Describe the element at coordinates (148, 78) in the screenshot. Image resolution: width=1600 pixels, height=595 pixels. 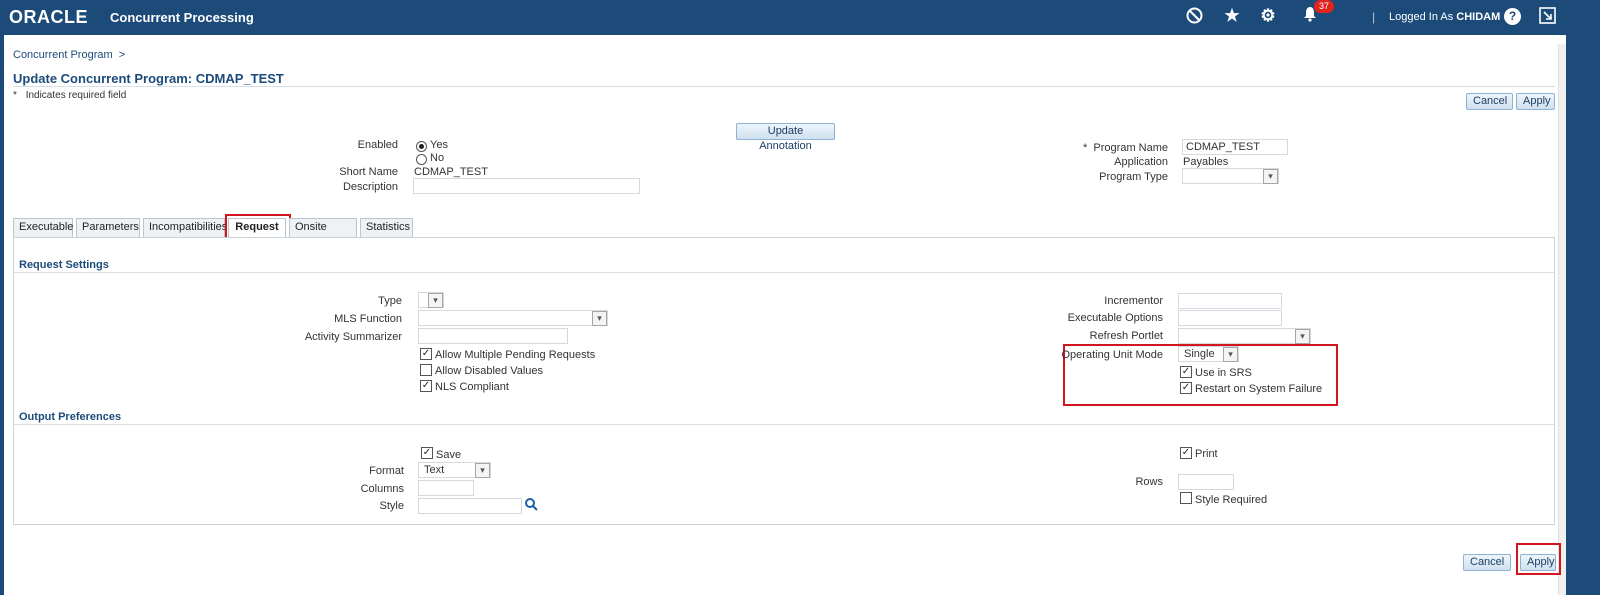
I see `page-title: Update Concurrent Program: CDMAP_TEST` at that location.